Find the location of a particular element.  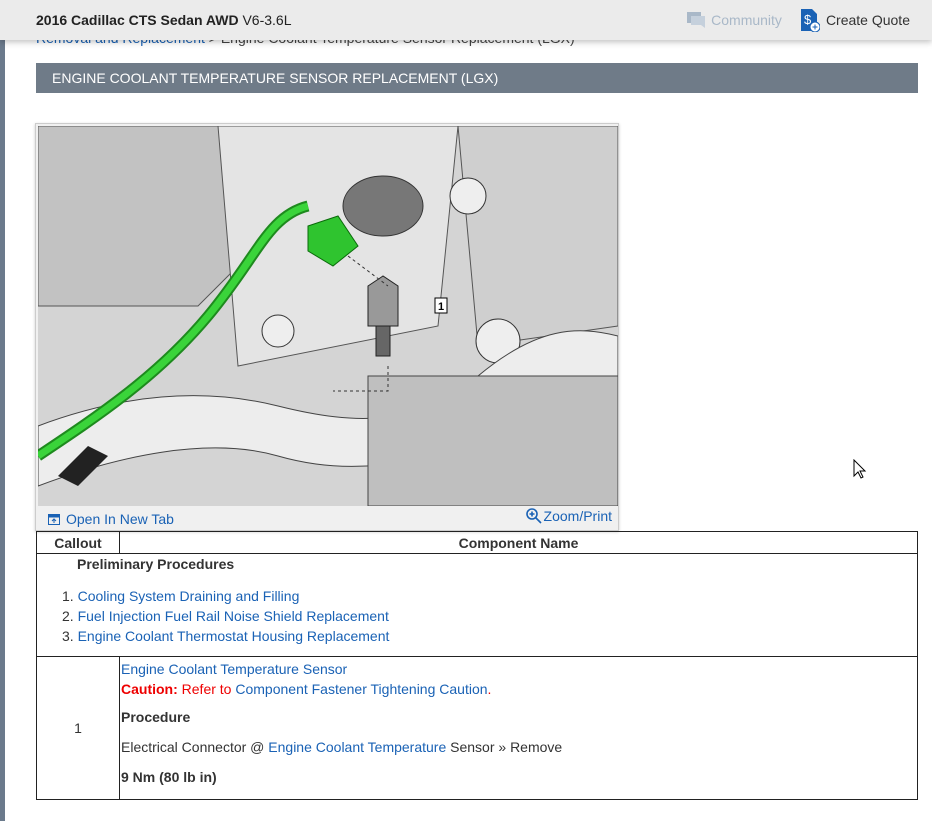

header-callout: Callout is located at coordinates (78, 542).